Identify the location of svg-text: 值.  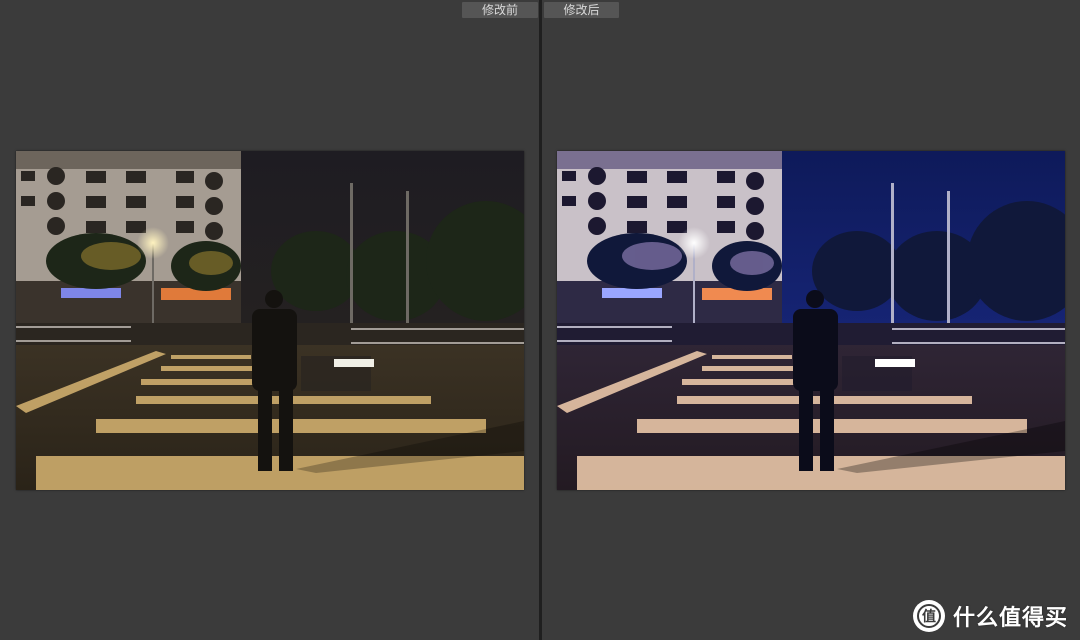
(929, 616).